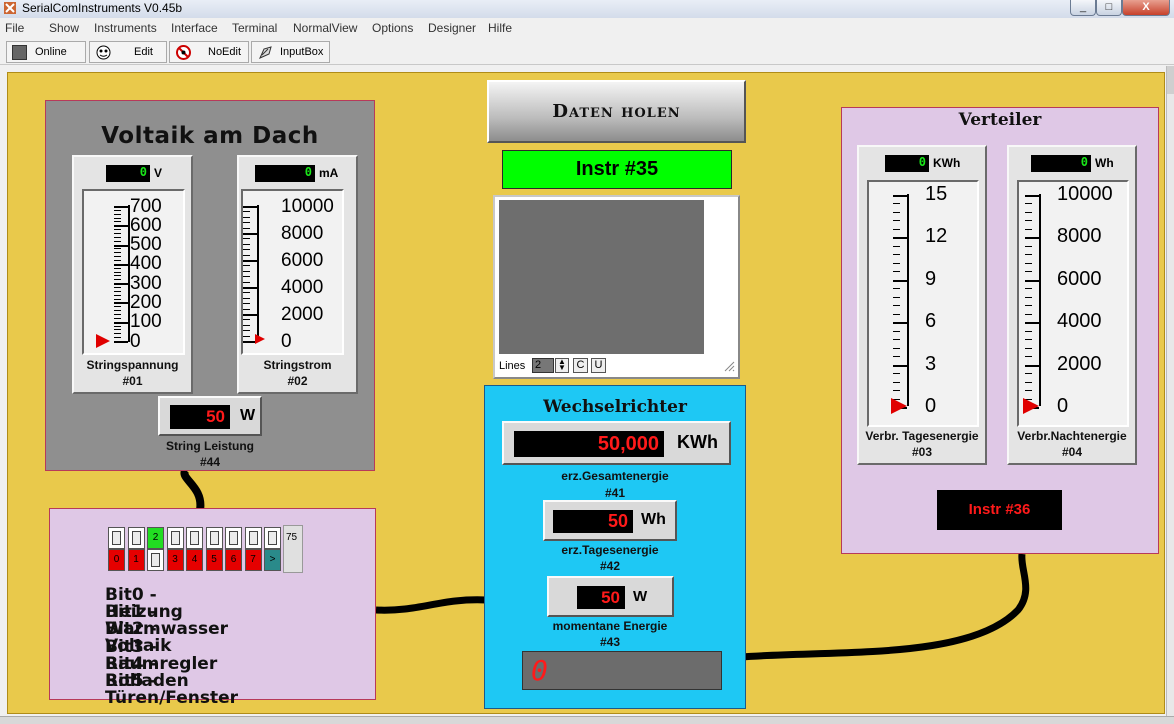  What do you see at coordinates (194, 549) in the screenshot?
I see `bit-switch-4: 4` at bounding box center [194, 549].